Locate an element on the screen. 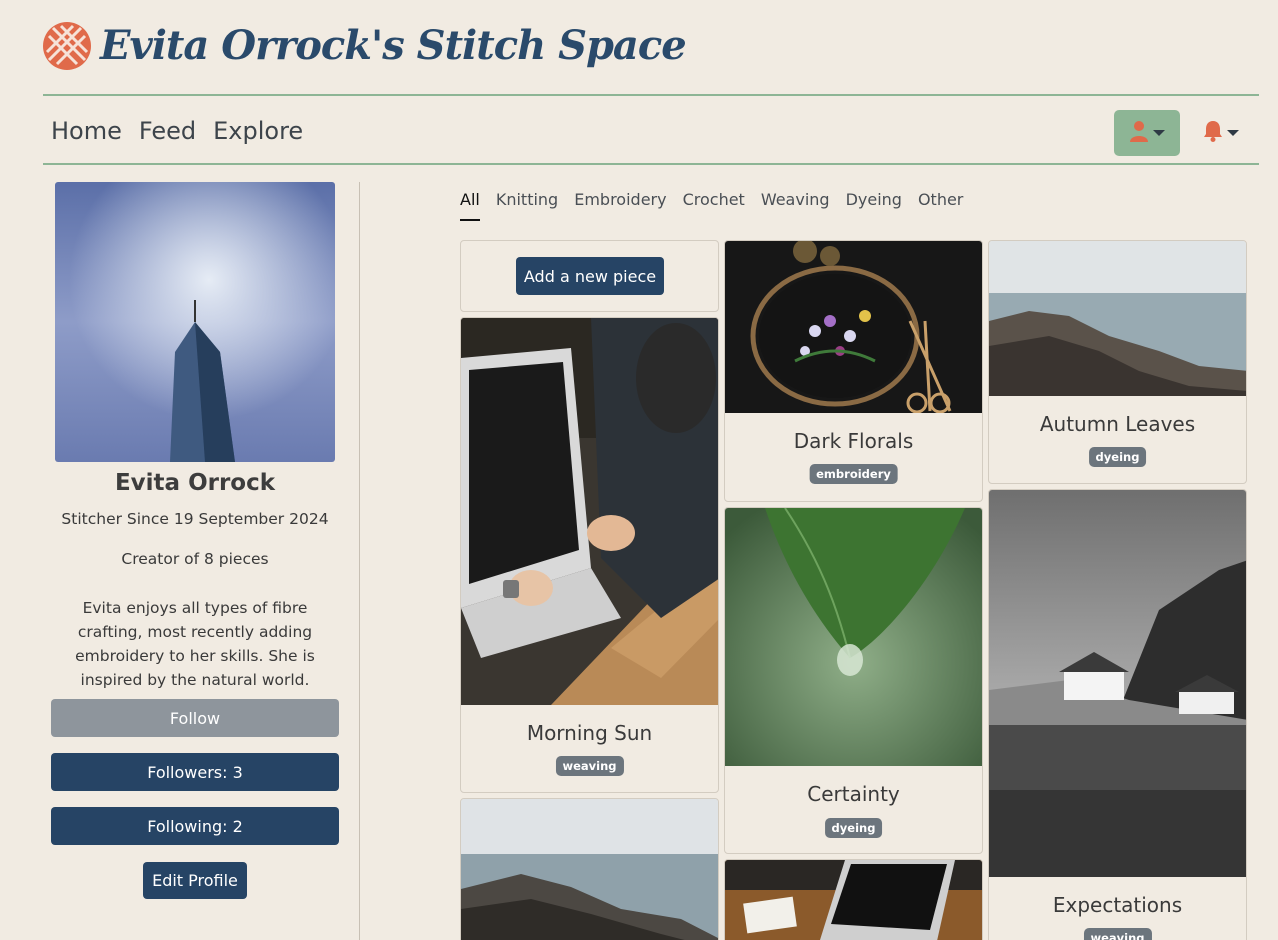 This screenshot has height=940, width=1278. avatar is located at coordinates (195, 322).